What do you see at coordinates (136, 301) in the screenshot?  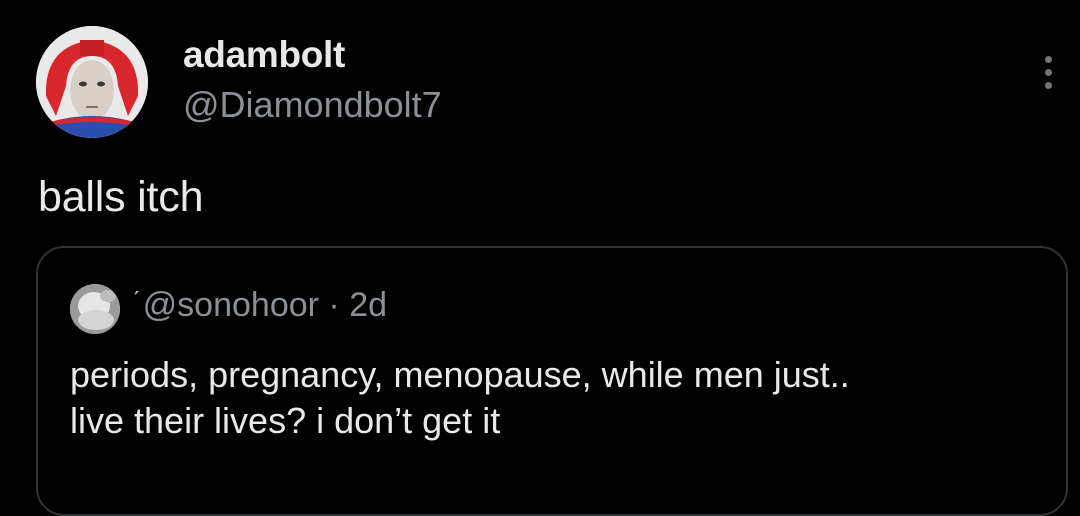 I see `verified-mark-icon: ˊ` at bounding box center [136, 301].